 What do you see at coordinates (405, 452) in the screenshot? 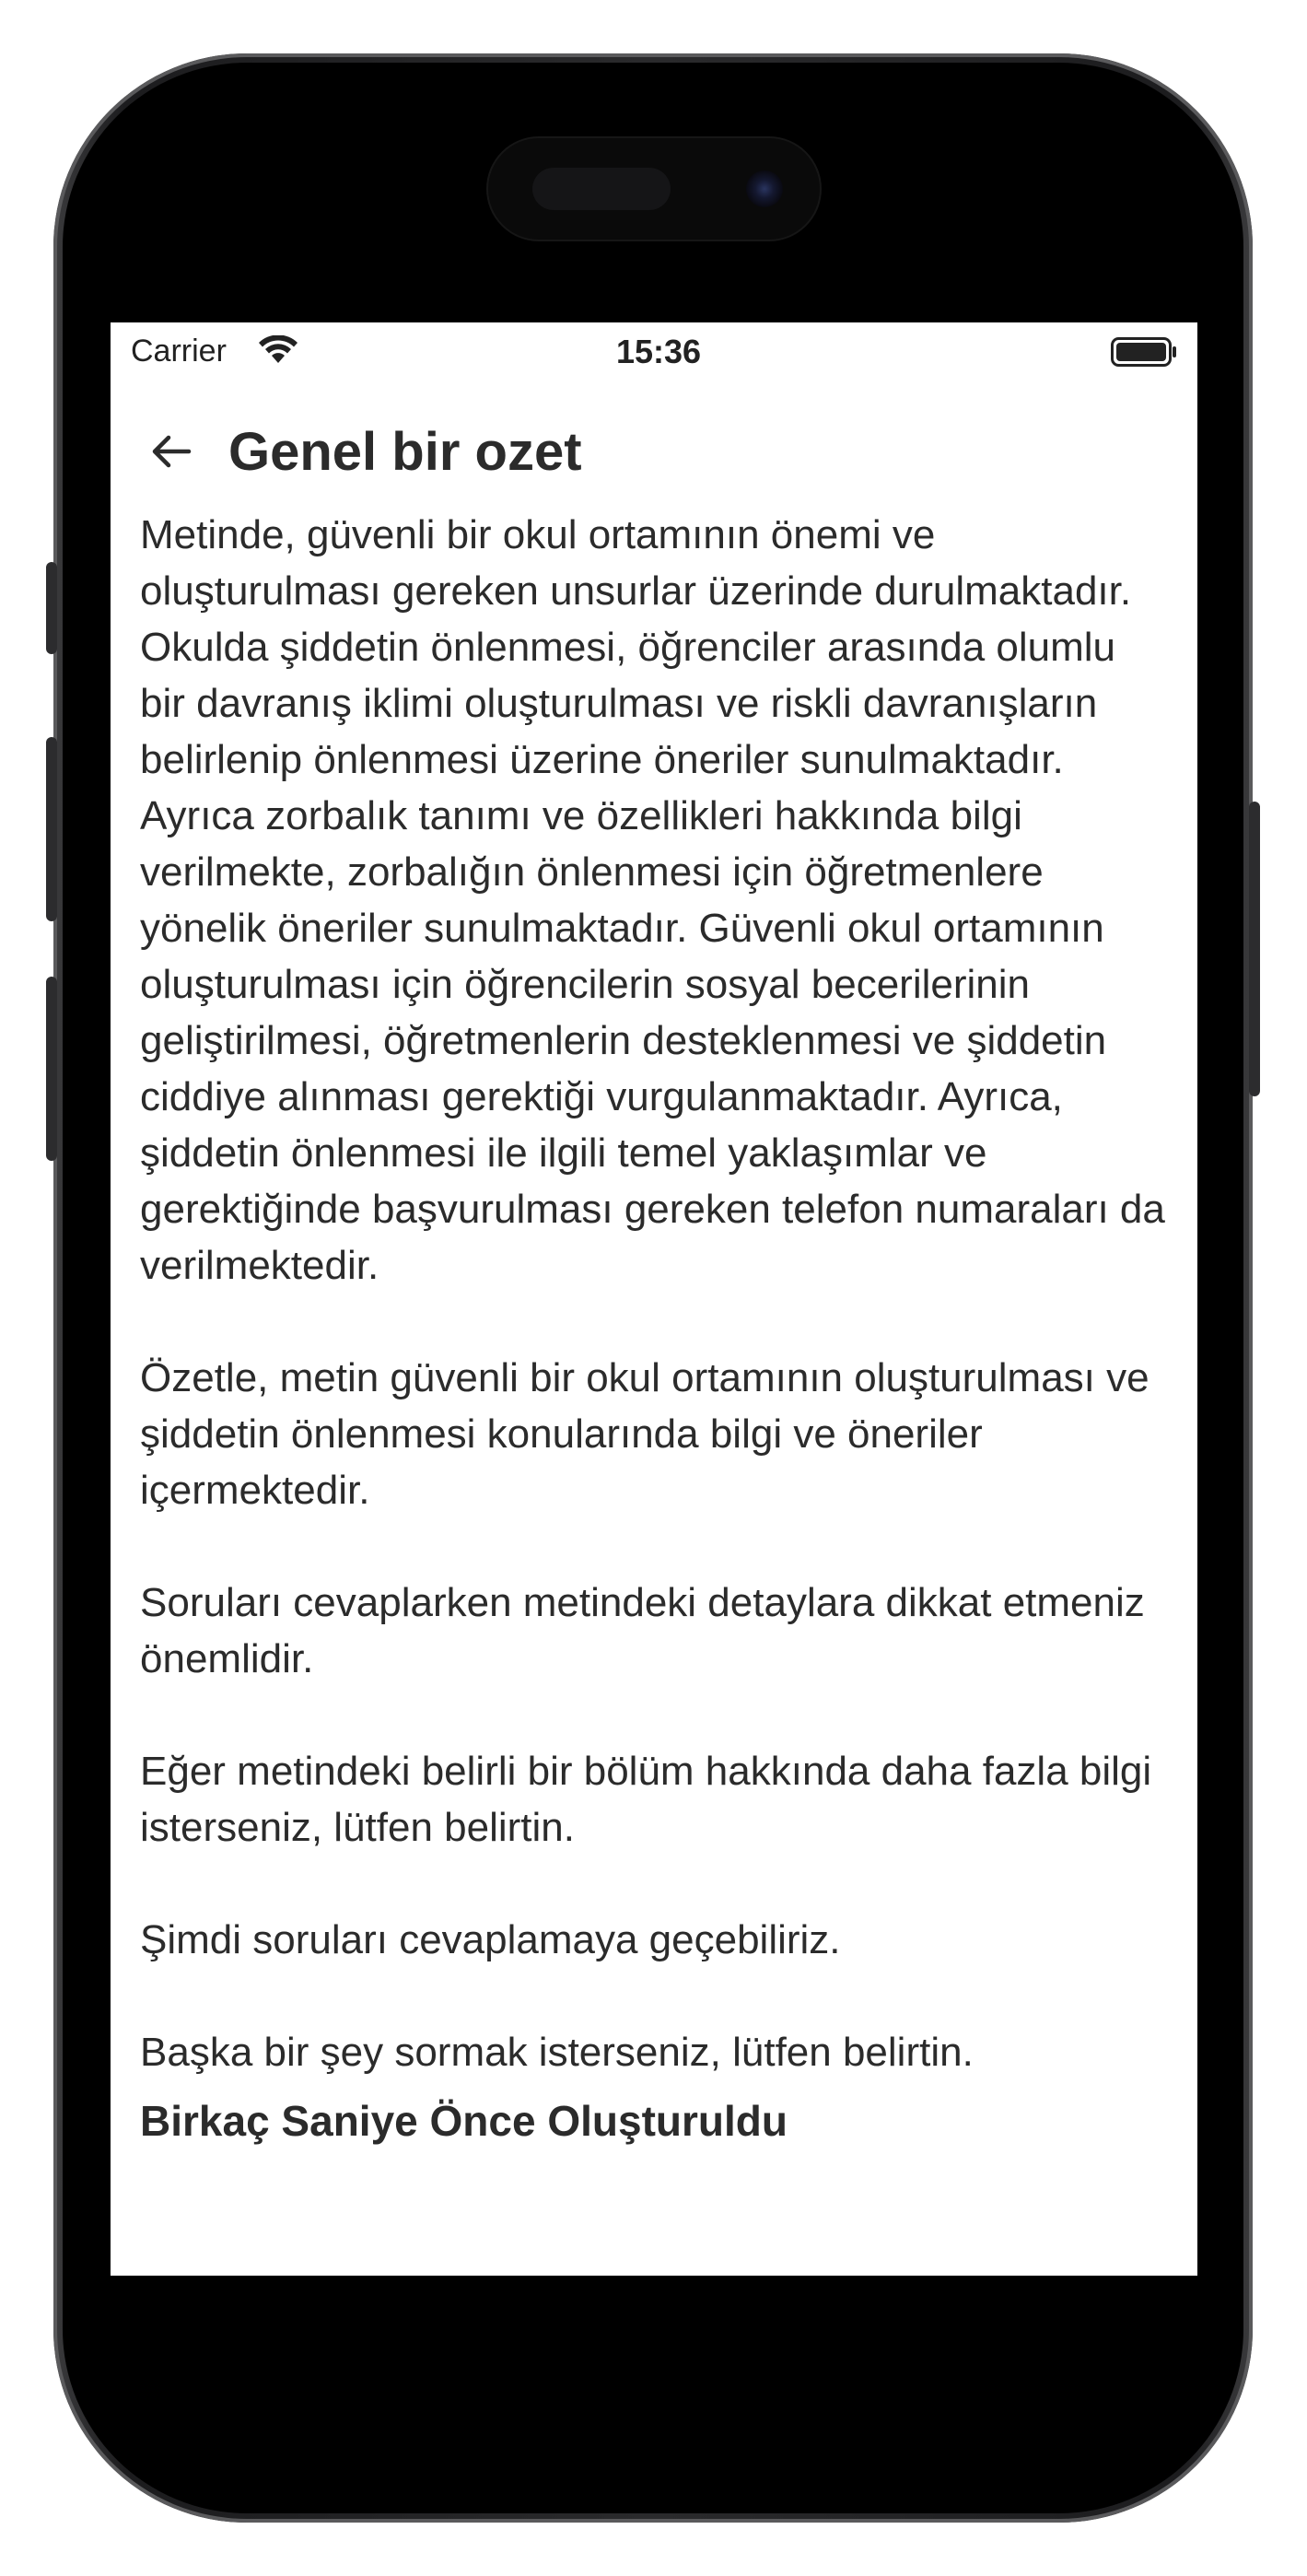
I see `page-title: Genel bir ozet` at bounding box center [405, 452].